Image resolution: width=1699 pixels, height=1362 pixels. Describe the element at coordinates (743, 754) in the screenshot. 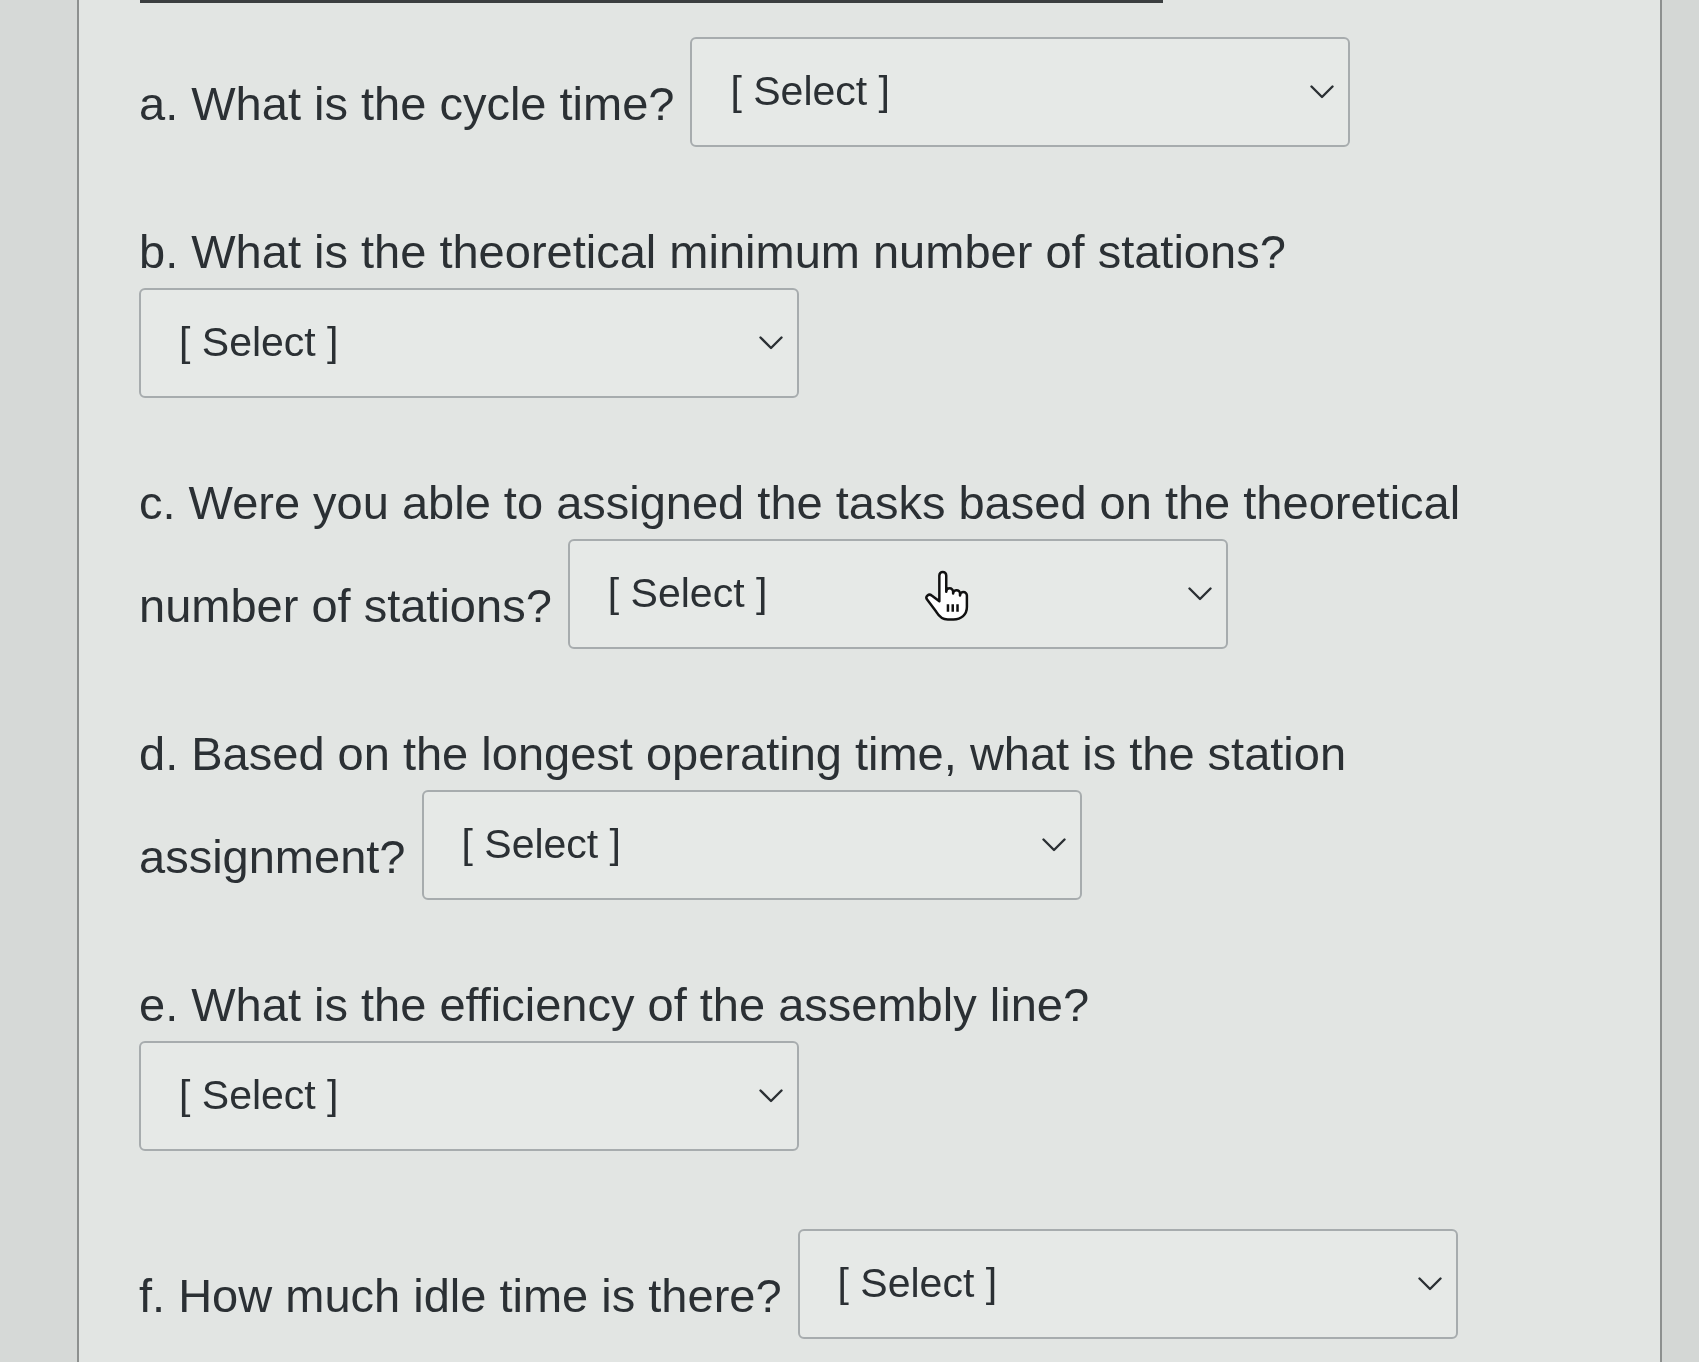

I see `question-text: d. Based on the longest operating time, what is the station` at that location.